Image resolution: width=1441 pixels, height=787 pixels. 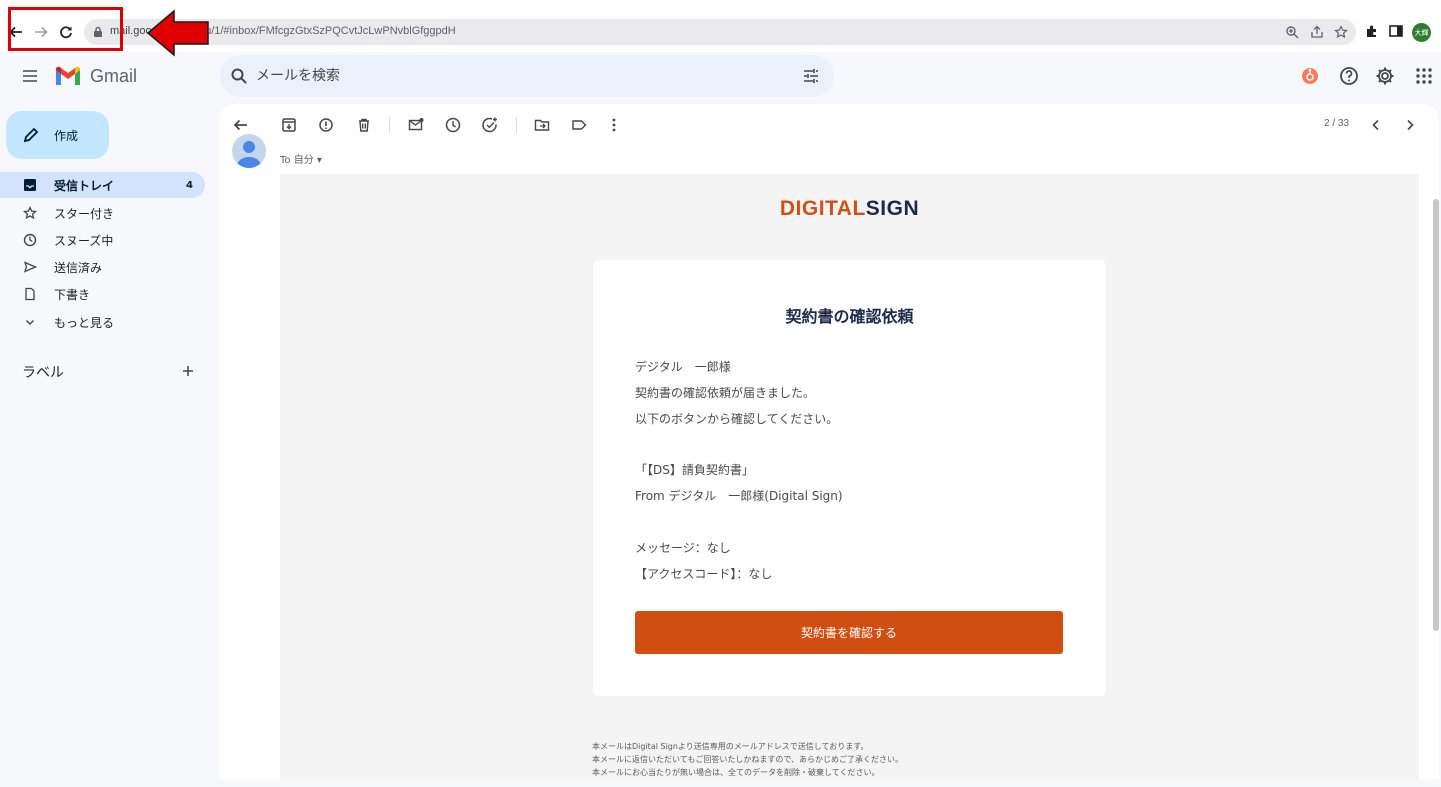 What do you see at coordinates (1397, 32) in the screenshot?
I see `side-panel-icon` at bounding box center [1397, 32].